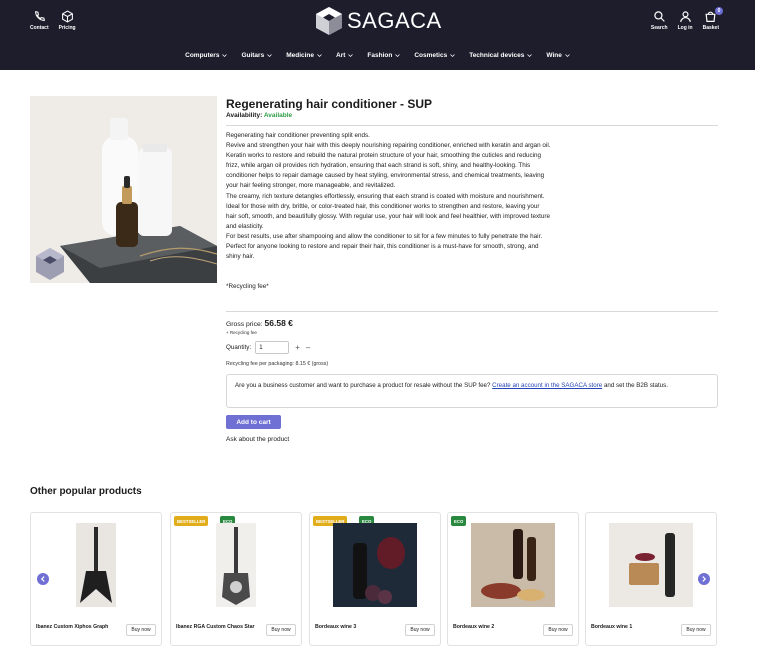  I want to click on nav-label: Guitars, so click(253, 55).